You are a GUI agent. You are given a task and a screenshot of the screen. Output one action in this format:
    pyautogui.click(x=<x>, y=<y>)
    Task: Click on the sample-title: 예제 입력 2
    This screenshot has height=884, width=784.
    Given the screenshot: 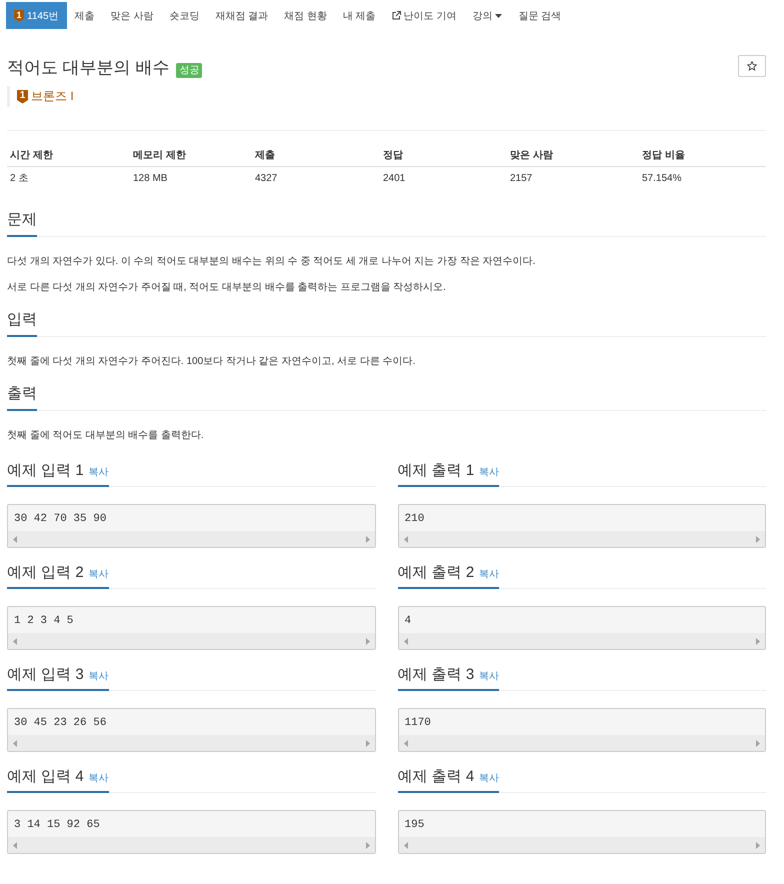 What is the action you would take?
    pyautogui.click(x=45, y=572)
    